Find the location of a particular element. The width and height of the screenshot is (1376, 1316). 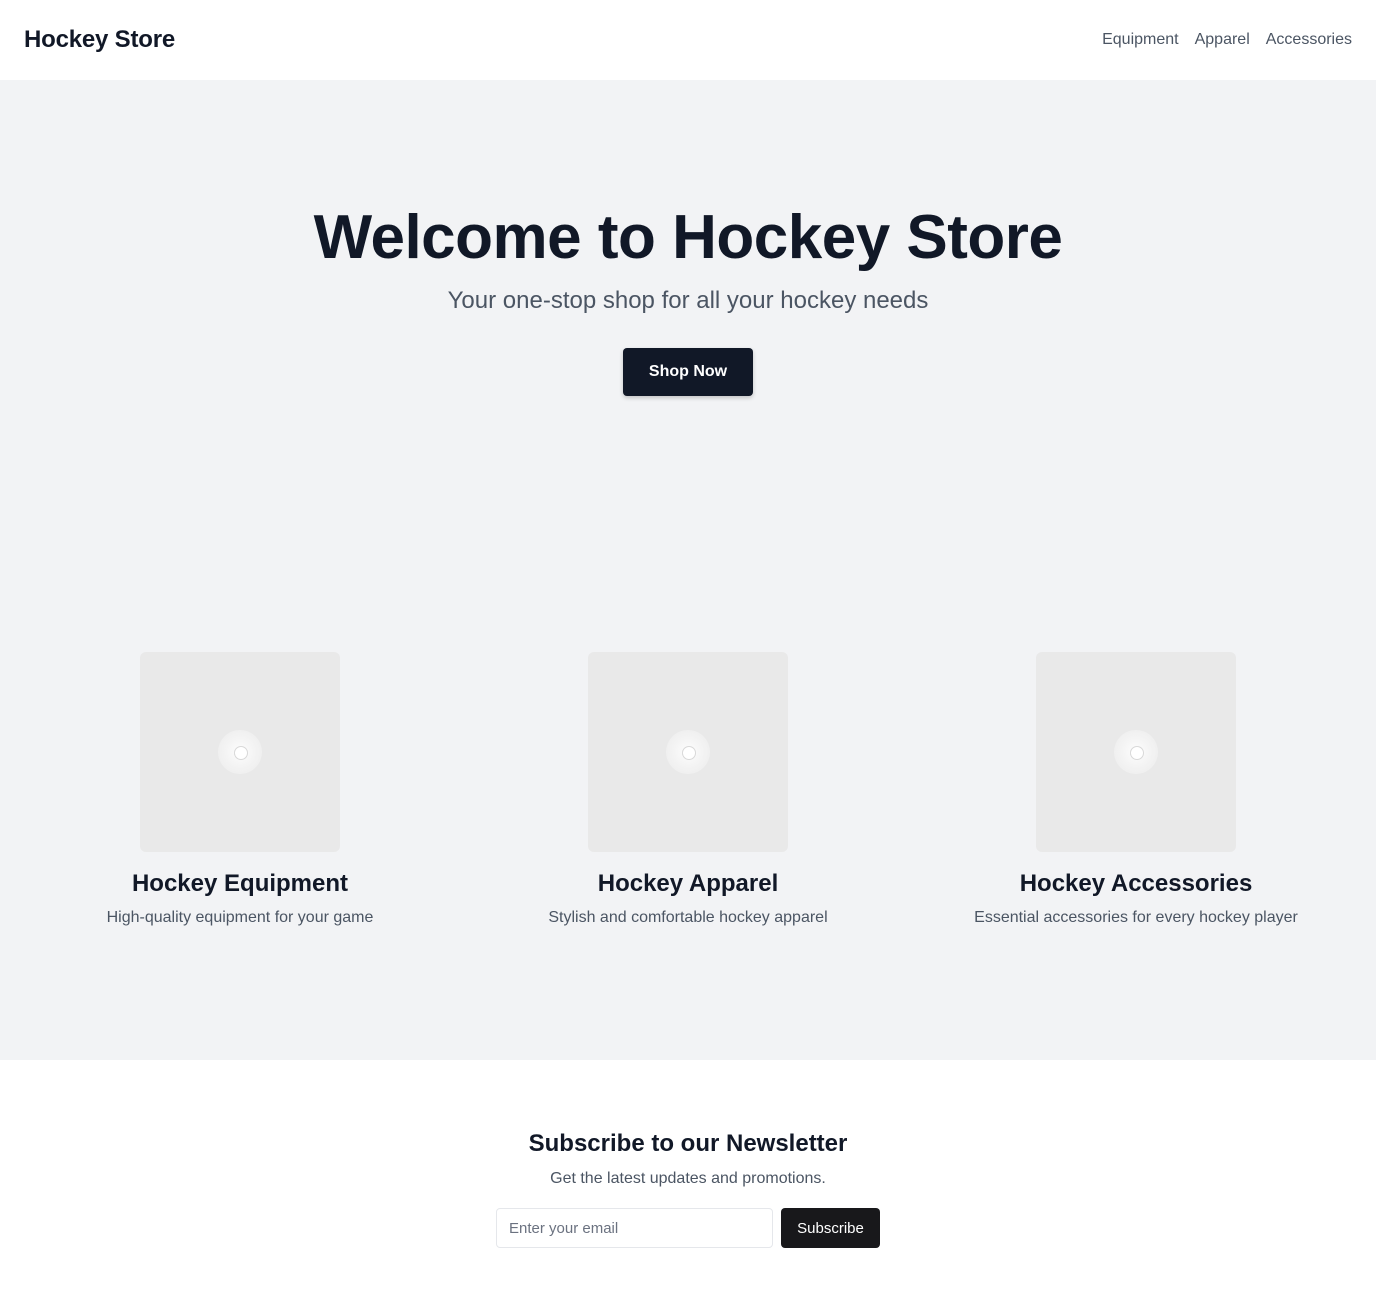

newsletter-text: Get the latest updates and promotions. is located at coordinates (688, 1178).